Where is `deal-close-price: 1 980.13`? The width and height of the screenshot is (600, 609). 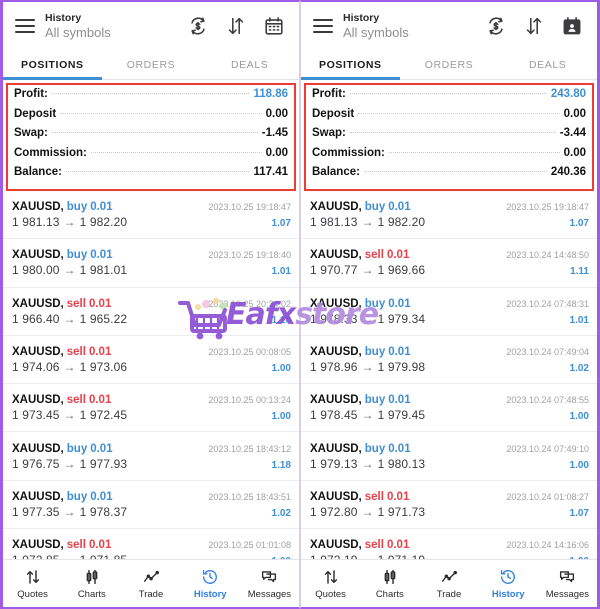 deal-close-price: 1 980.13 is located at coordinates (401, 463).